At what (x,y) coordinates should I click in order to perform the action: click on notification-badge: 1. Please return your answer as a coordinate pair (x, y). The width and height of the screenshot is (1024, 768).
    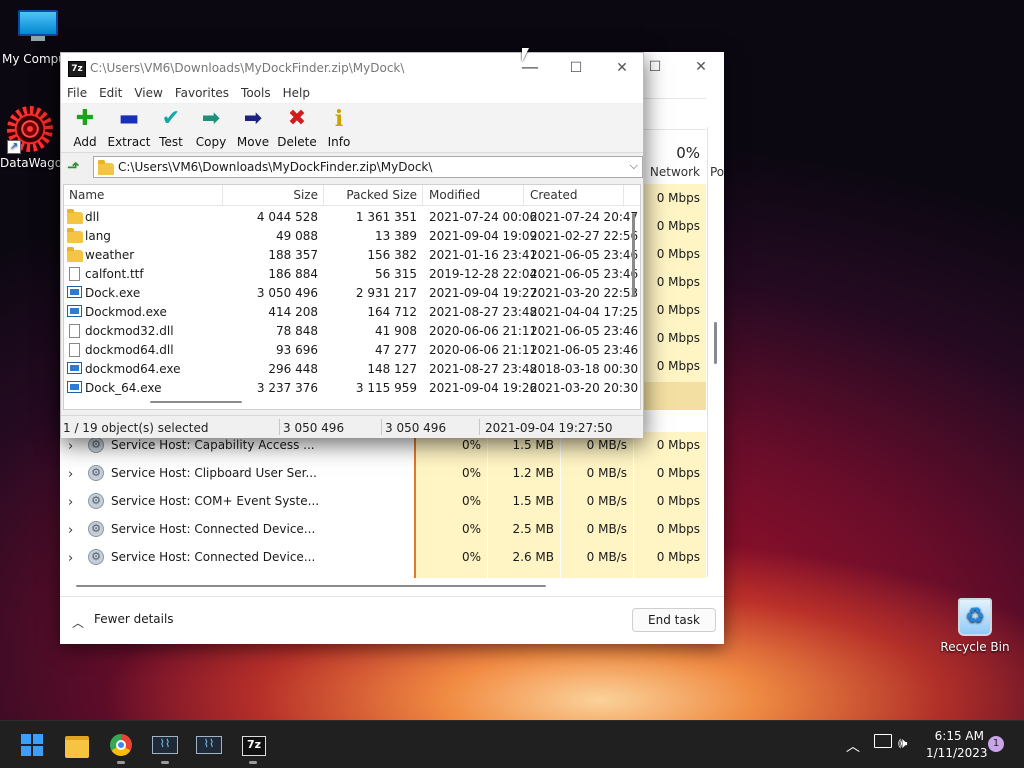
    Looking at the image, I should click on (996, 744).